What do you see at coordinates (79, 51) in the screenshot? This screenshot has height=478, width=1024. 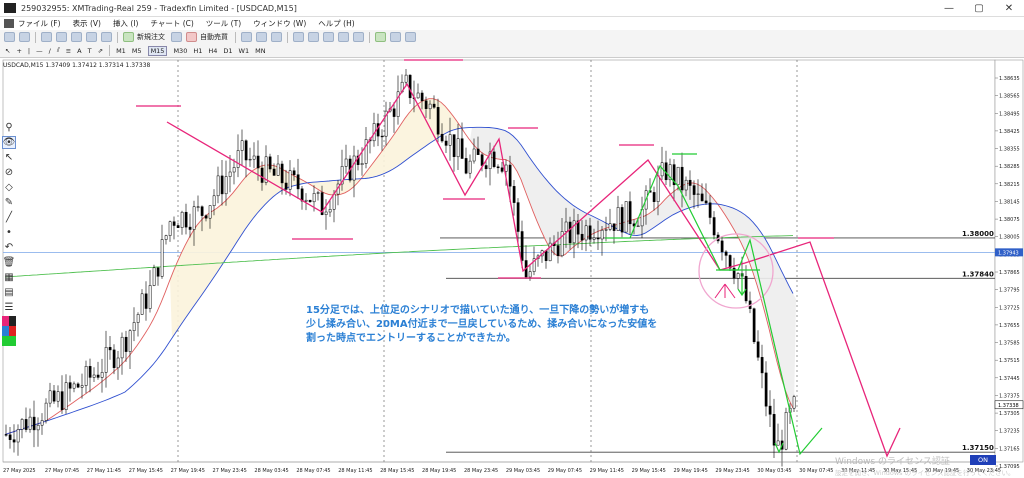 I see `text-icon: A` at bounding box center [79, 51].